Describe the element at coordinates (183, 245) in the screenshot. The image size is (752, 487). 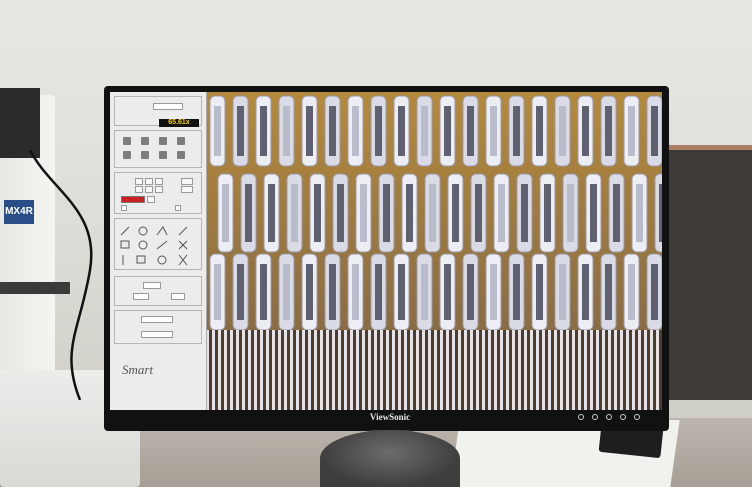
I see `cross-tool-icon` at that location.